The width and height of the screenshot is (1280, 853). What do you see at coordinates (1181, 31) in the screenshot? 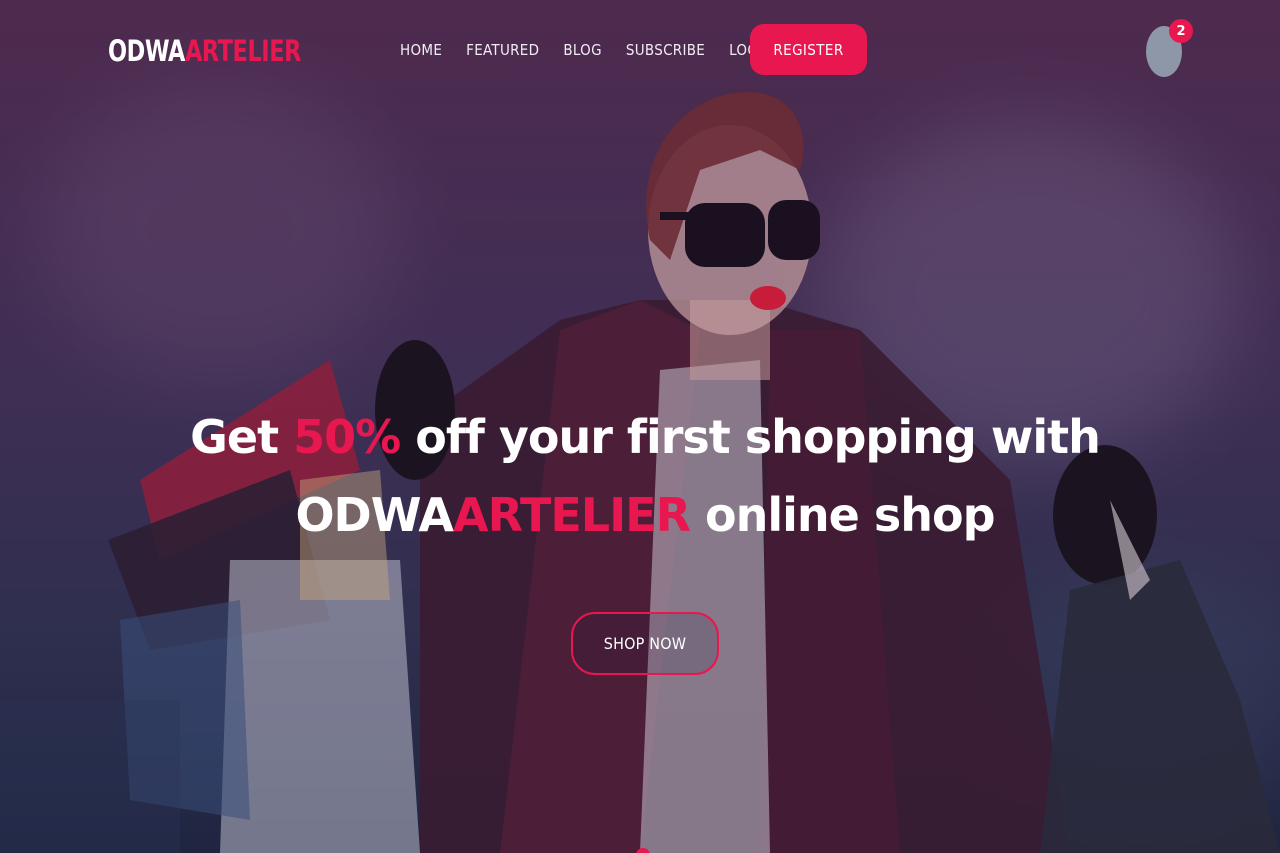
I see `cart-count-badge: 2` at bounding box center [1181, 31].